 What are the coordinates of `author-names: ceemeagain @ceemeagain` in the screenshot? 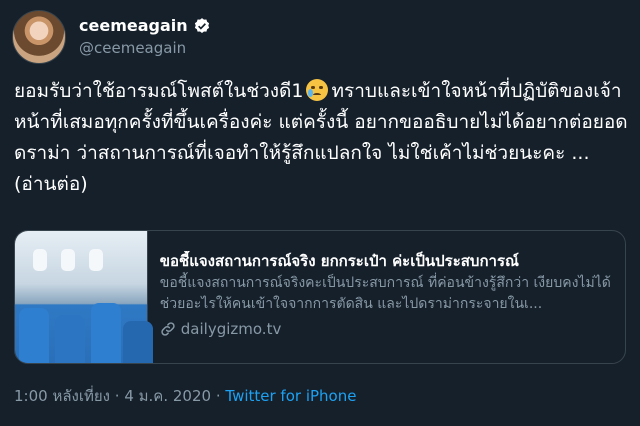 It's located at (145, 37).